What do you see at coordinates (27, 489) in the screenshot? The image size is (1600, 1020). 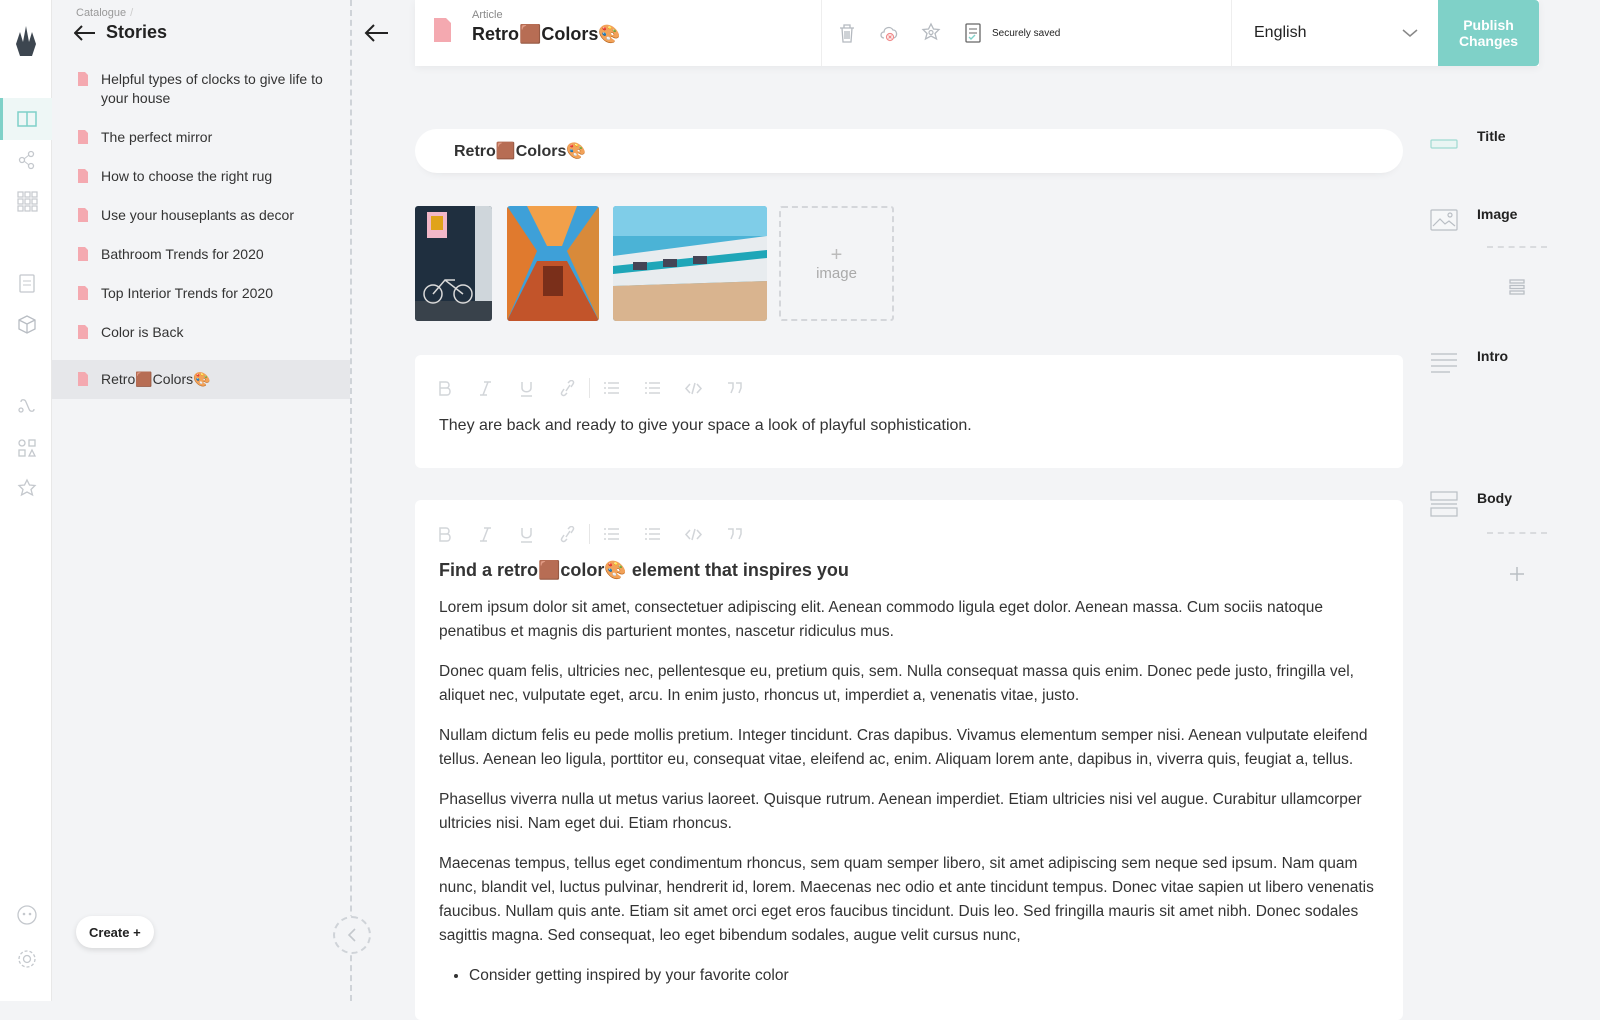 I see `star-settings-icon` at bounding box center [27, 489].